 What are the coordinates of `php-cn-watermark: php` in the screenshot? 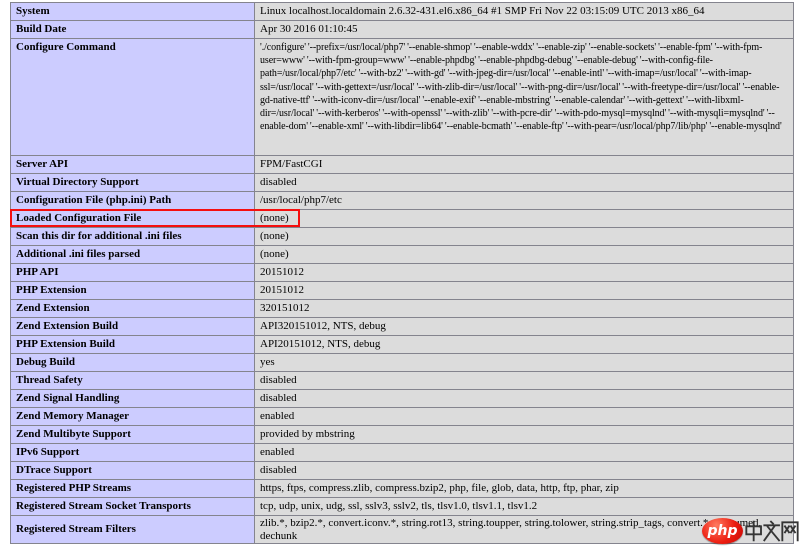 It's located at (750, 531).